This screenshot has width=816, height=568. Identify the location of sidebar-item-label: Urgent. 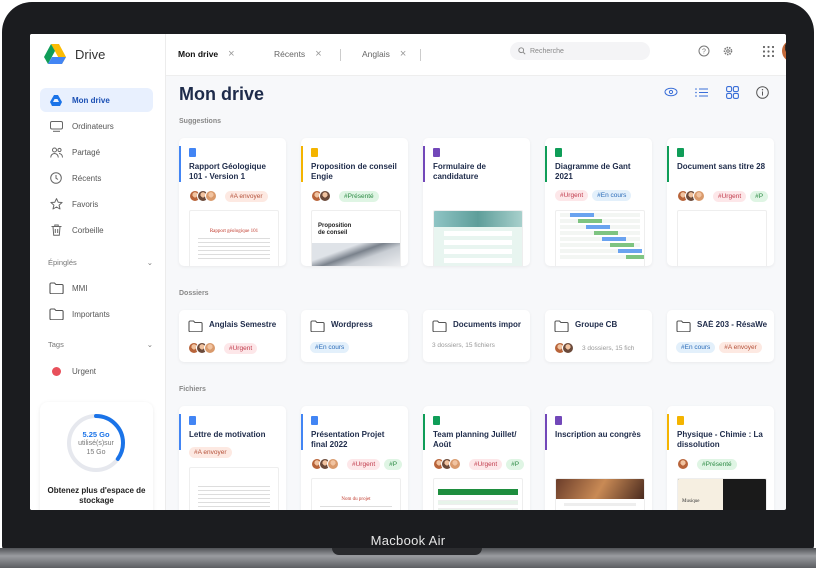
(84, 371).